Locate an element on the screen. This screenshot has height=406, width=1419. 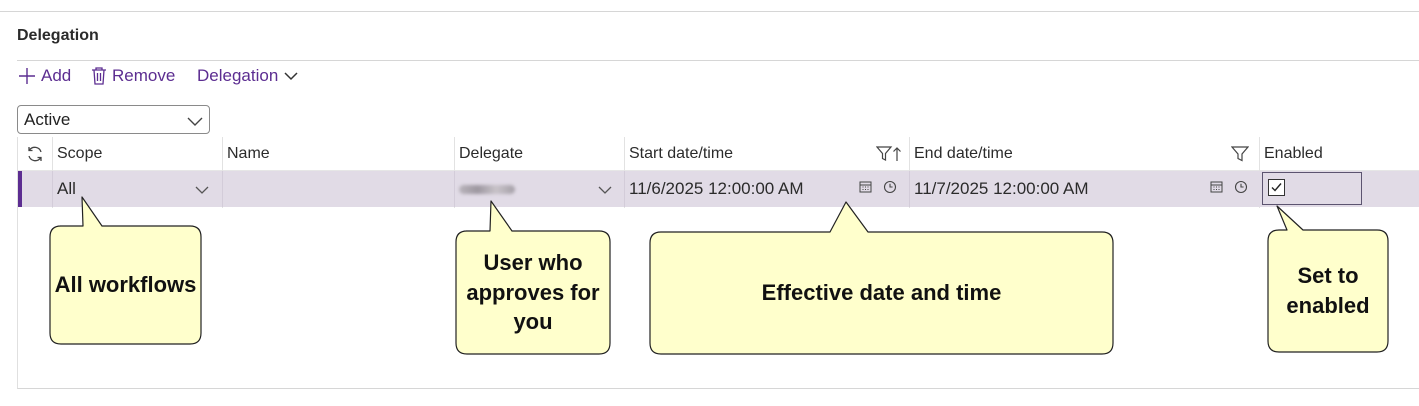
callout-scope: All workflows is located at coordinates (125, 285).